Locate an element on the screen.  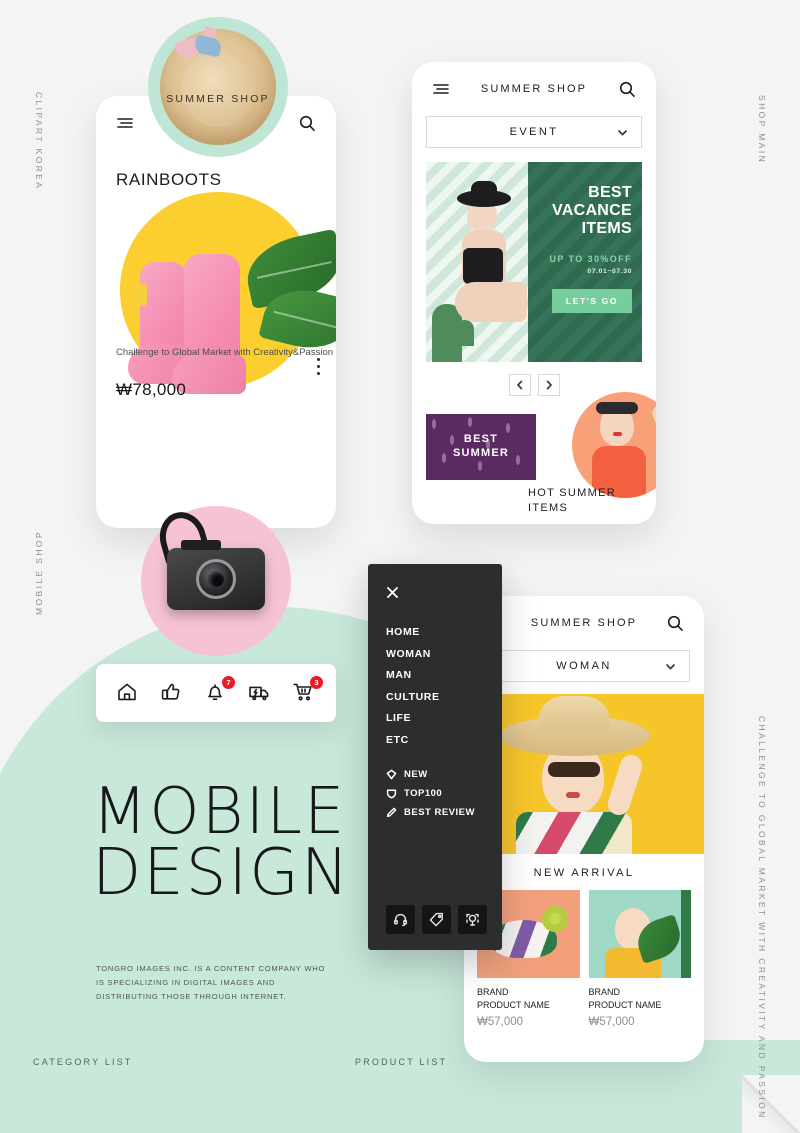
event-category-dropdown: EVENT is located at coordinates (534, 132).